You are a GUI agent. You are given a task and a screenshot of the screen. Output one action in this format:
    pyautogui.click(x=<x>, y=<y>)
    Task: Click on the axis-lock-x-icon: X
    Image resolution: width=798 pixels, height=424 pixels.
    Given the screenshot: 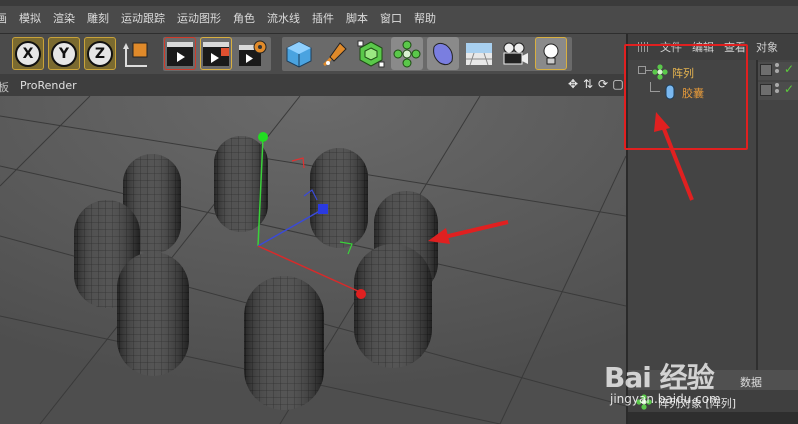 What is the action you would take?
    pyautogui.click(x=28, y=53)
    